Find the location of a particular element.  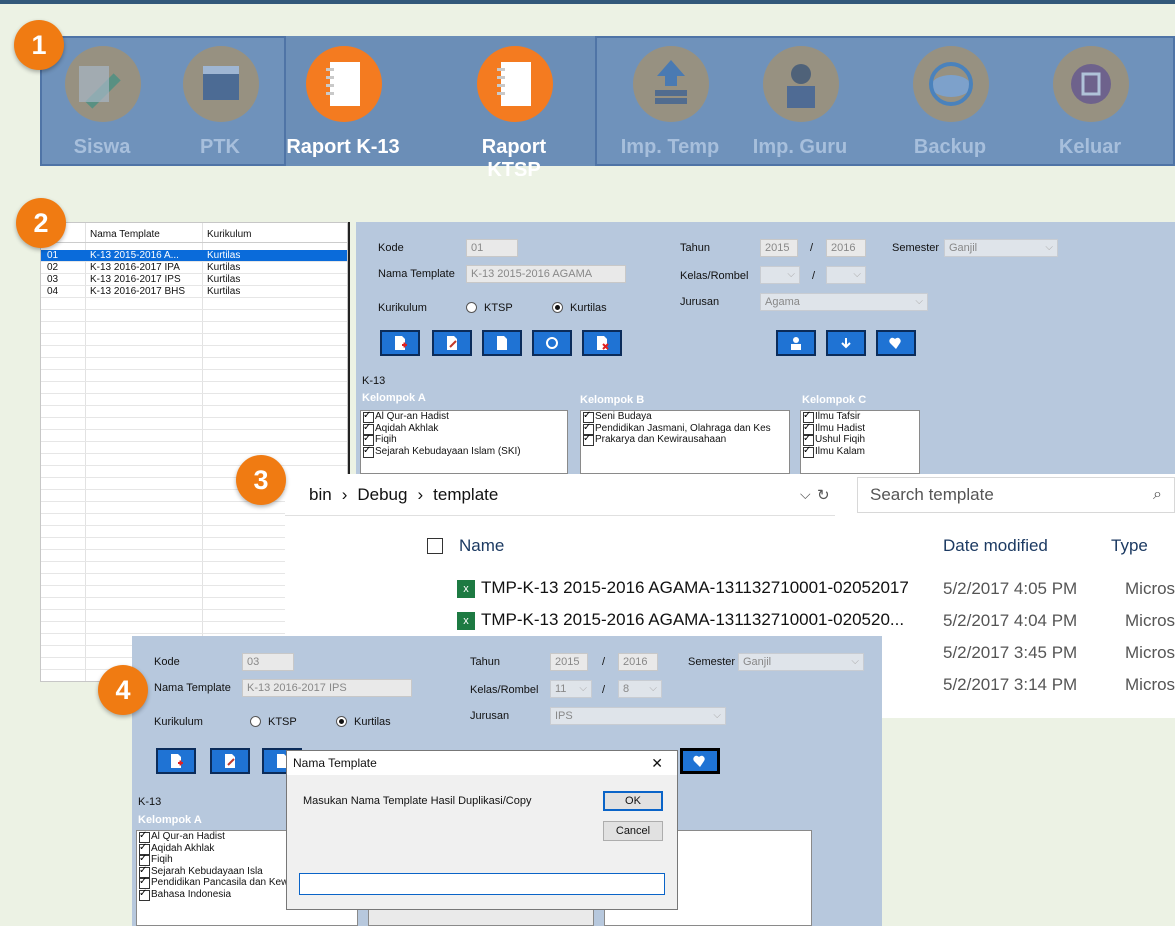

column-header-type: Type is located at coordinates (1129, 546).